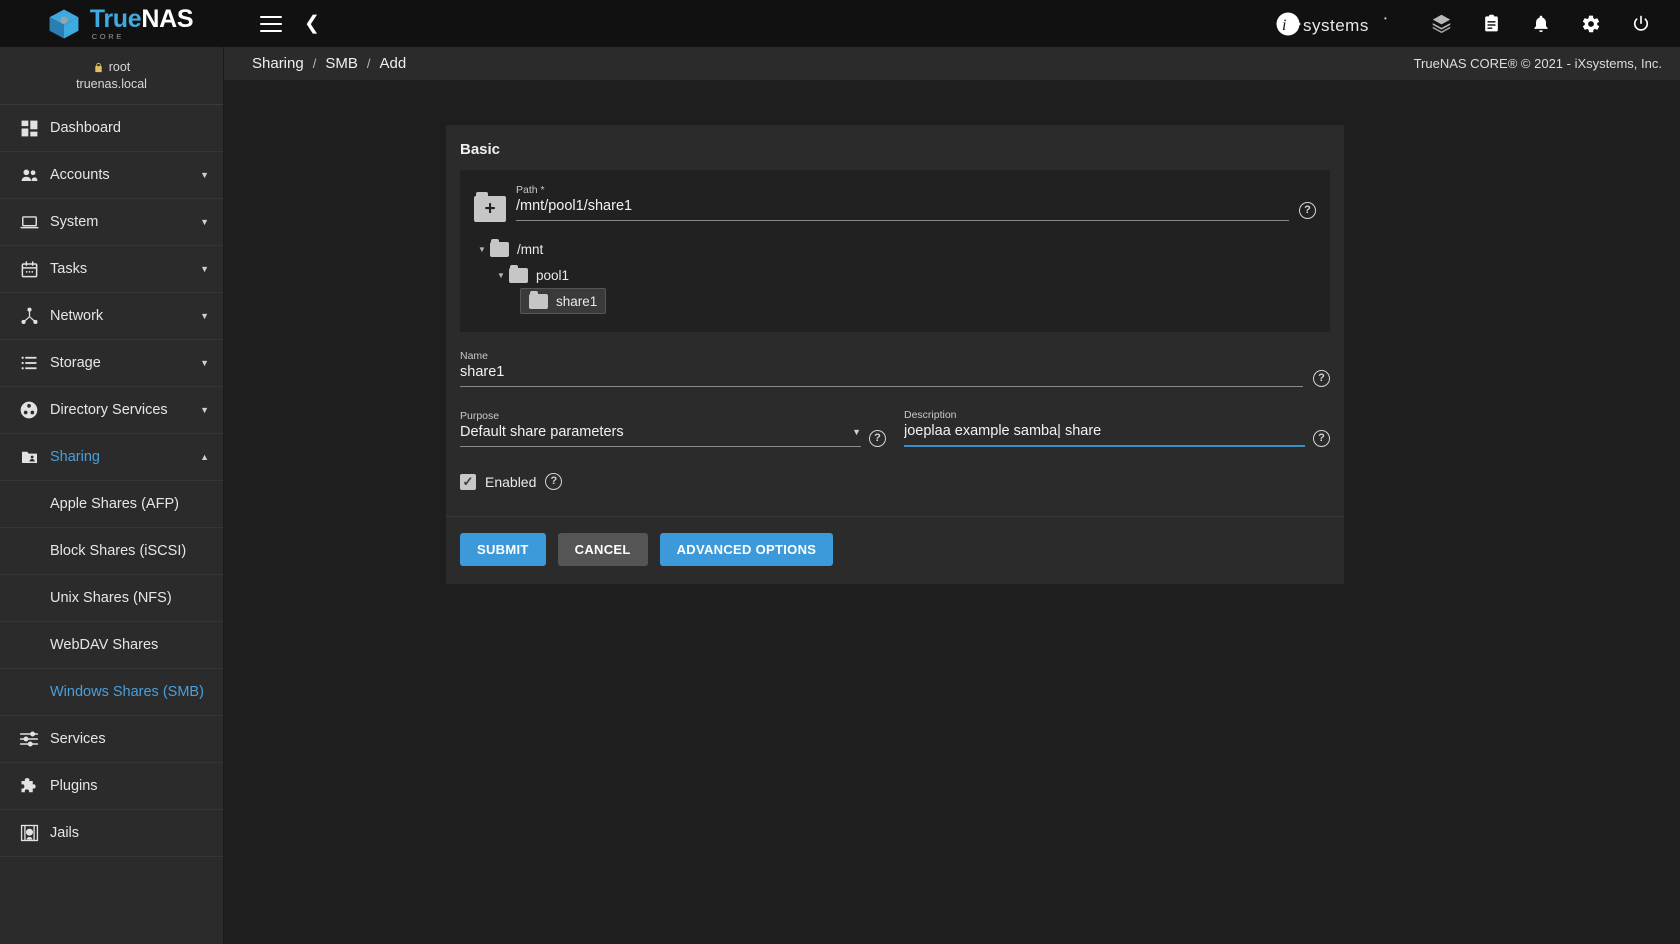  I want to click on sidebar-item-services: Services, so click(111, 739).